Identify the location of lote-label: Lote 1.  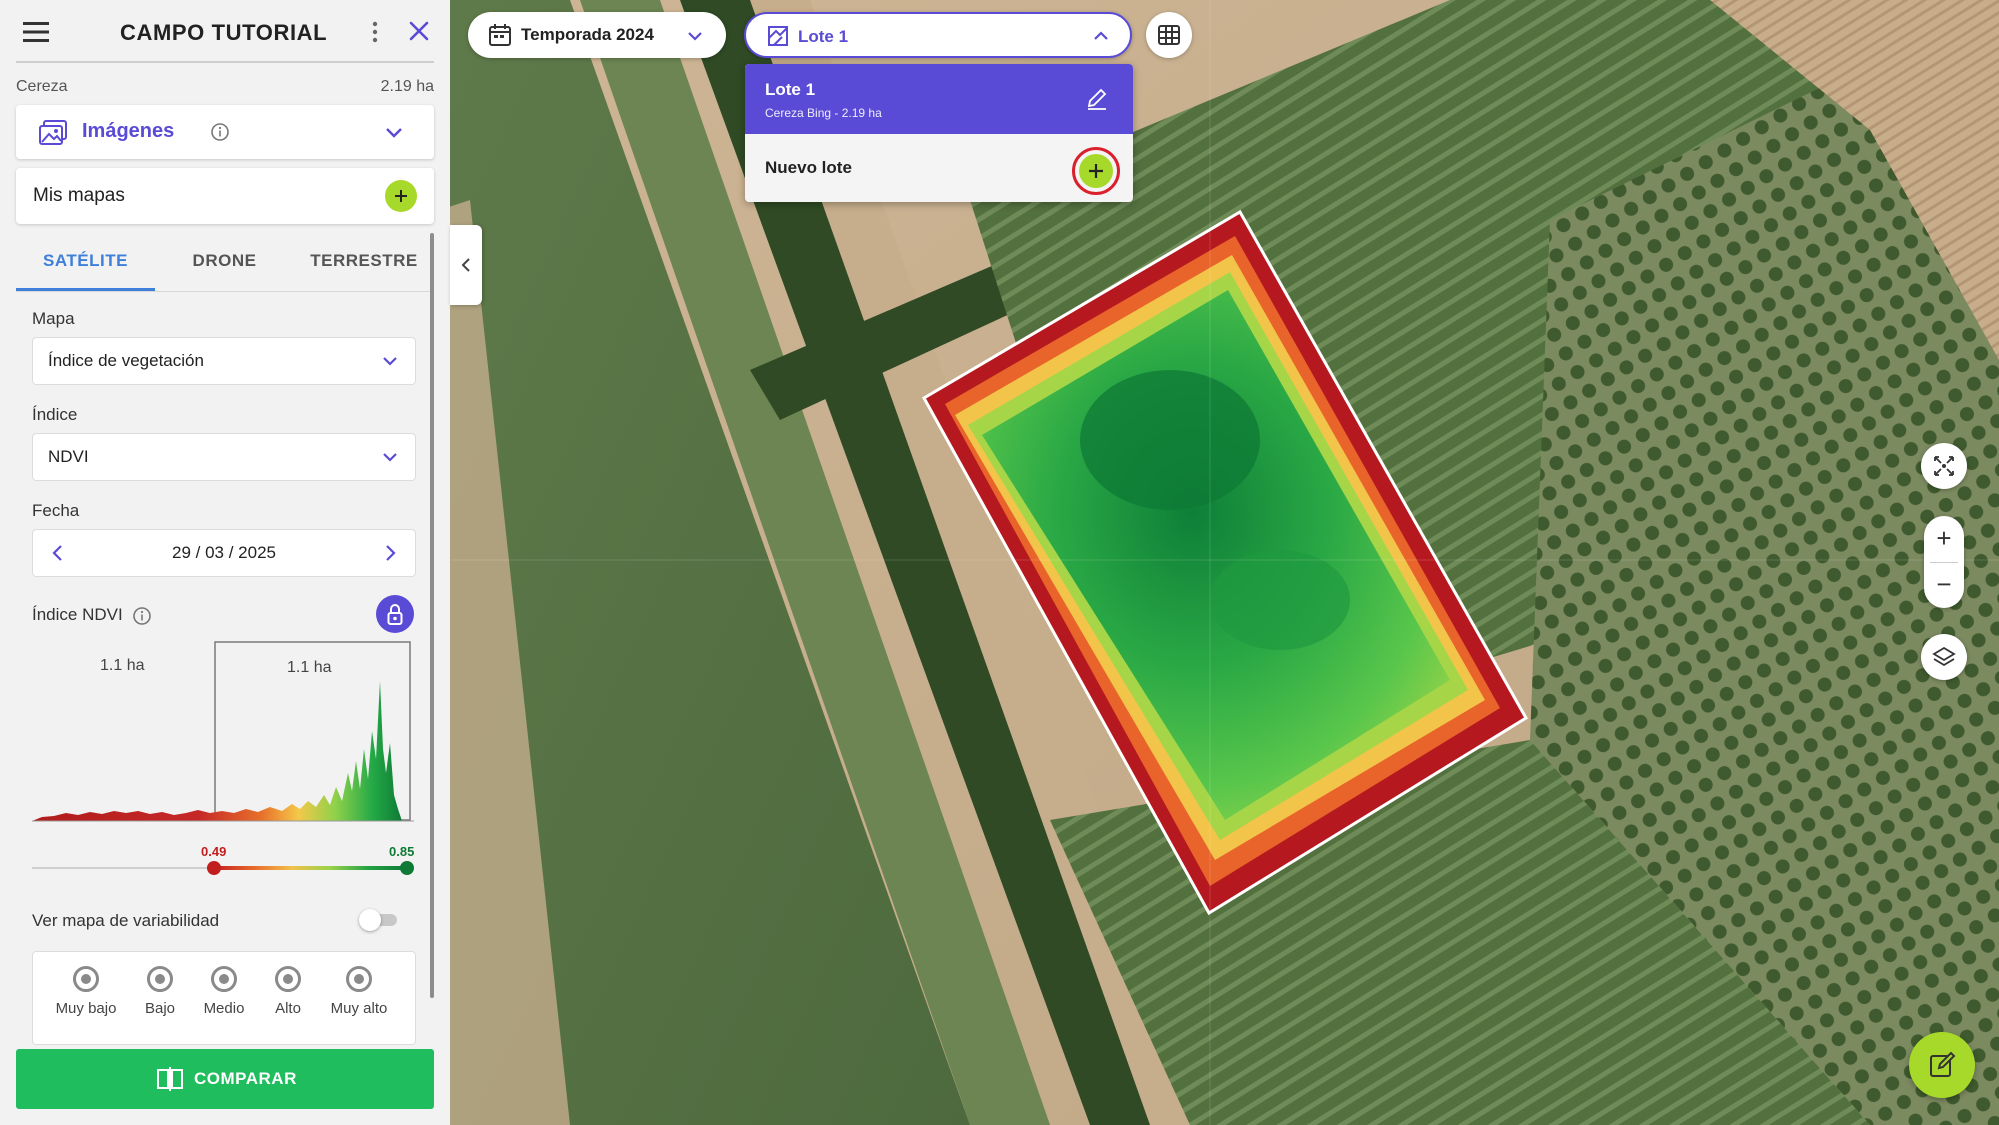
(823, 36).